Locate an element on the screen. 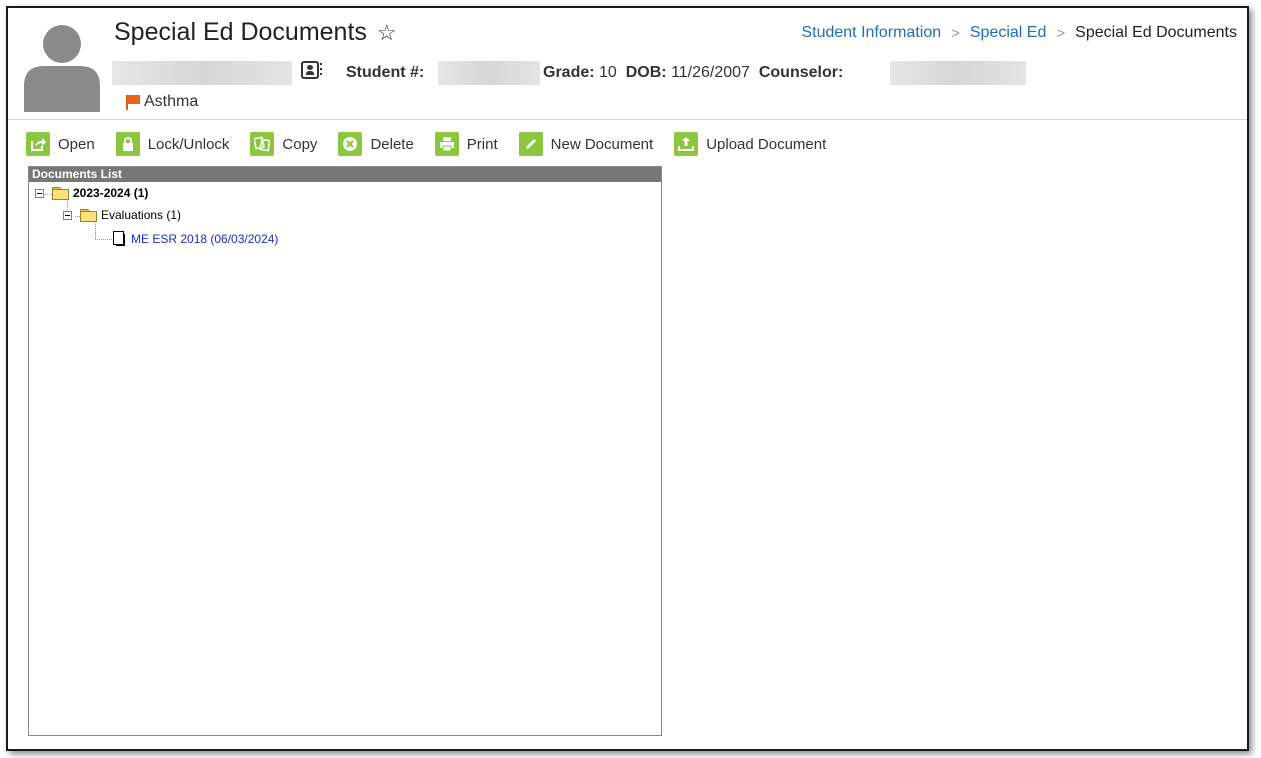 The image size is (1261, 758). grade-label: Grade: is located at coordinates (569, 72).